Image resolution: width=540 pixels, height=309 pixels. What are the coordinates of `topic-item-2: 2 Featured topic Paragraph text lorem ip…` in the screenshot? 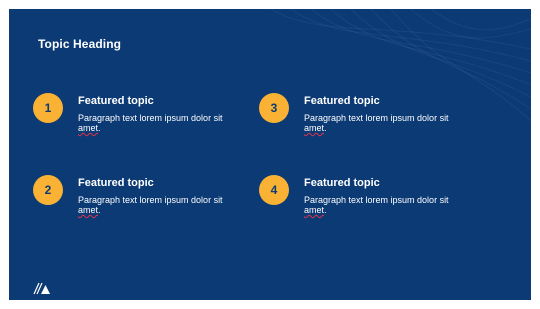 It's located at (133, 205).